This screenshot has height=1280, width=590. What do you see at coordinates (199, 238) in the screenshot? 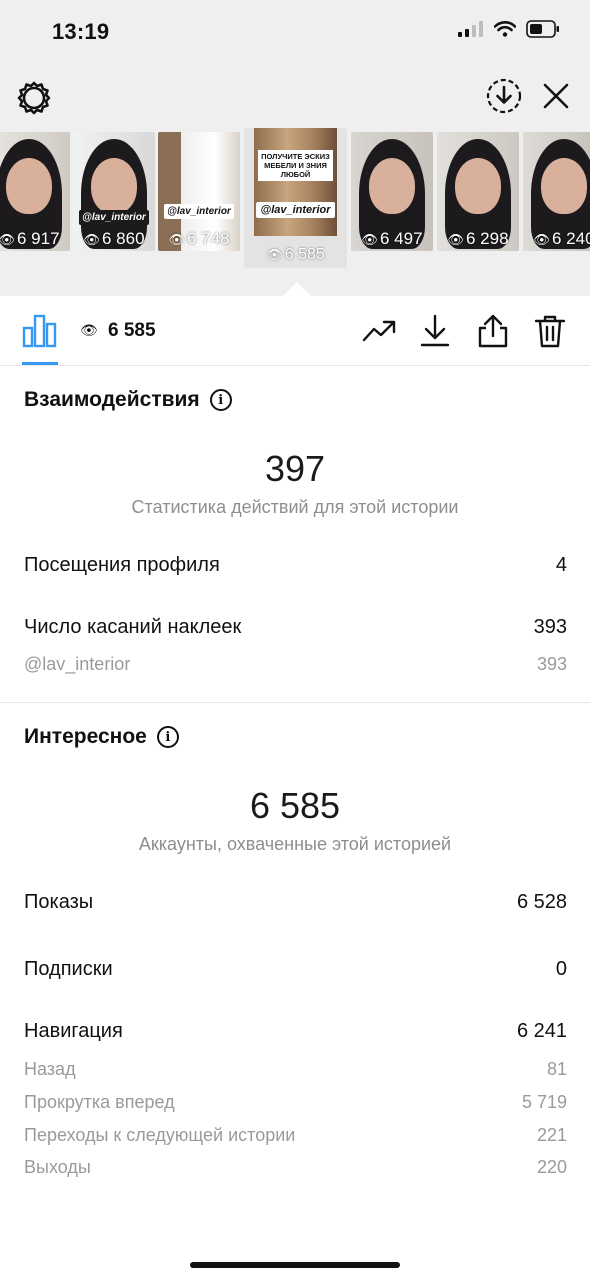
I see `thumbnail-views: 👁 6 748` at bounding box center [199, 238].